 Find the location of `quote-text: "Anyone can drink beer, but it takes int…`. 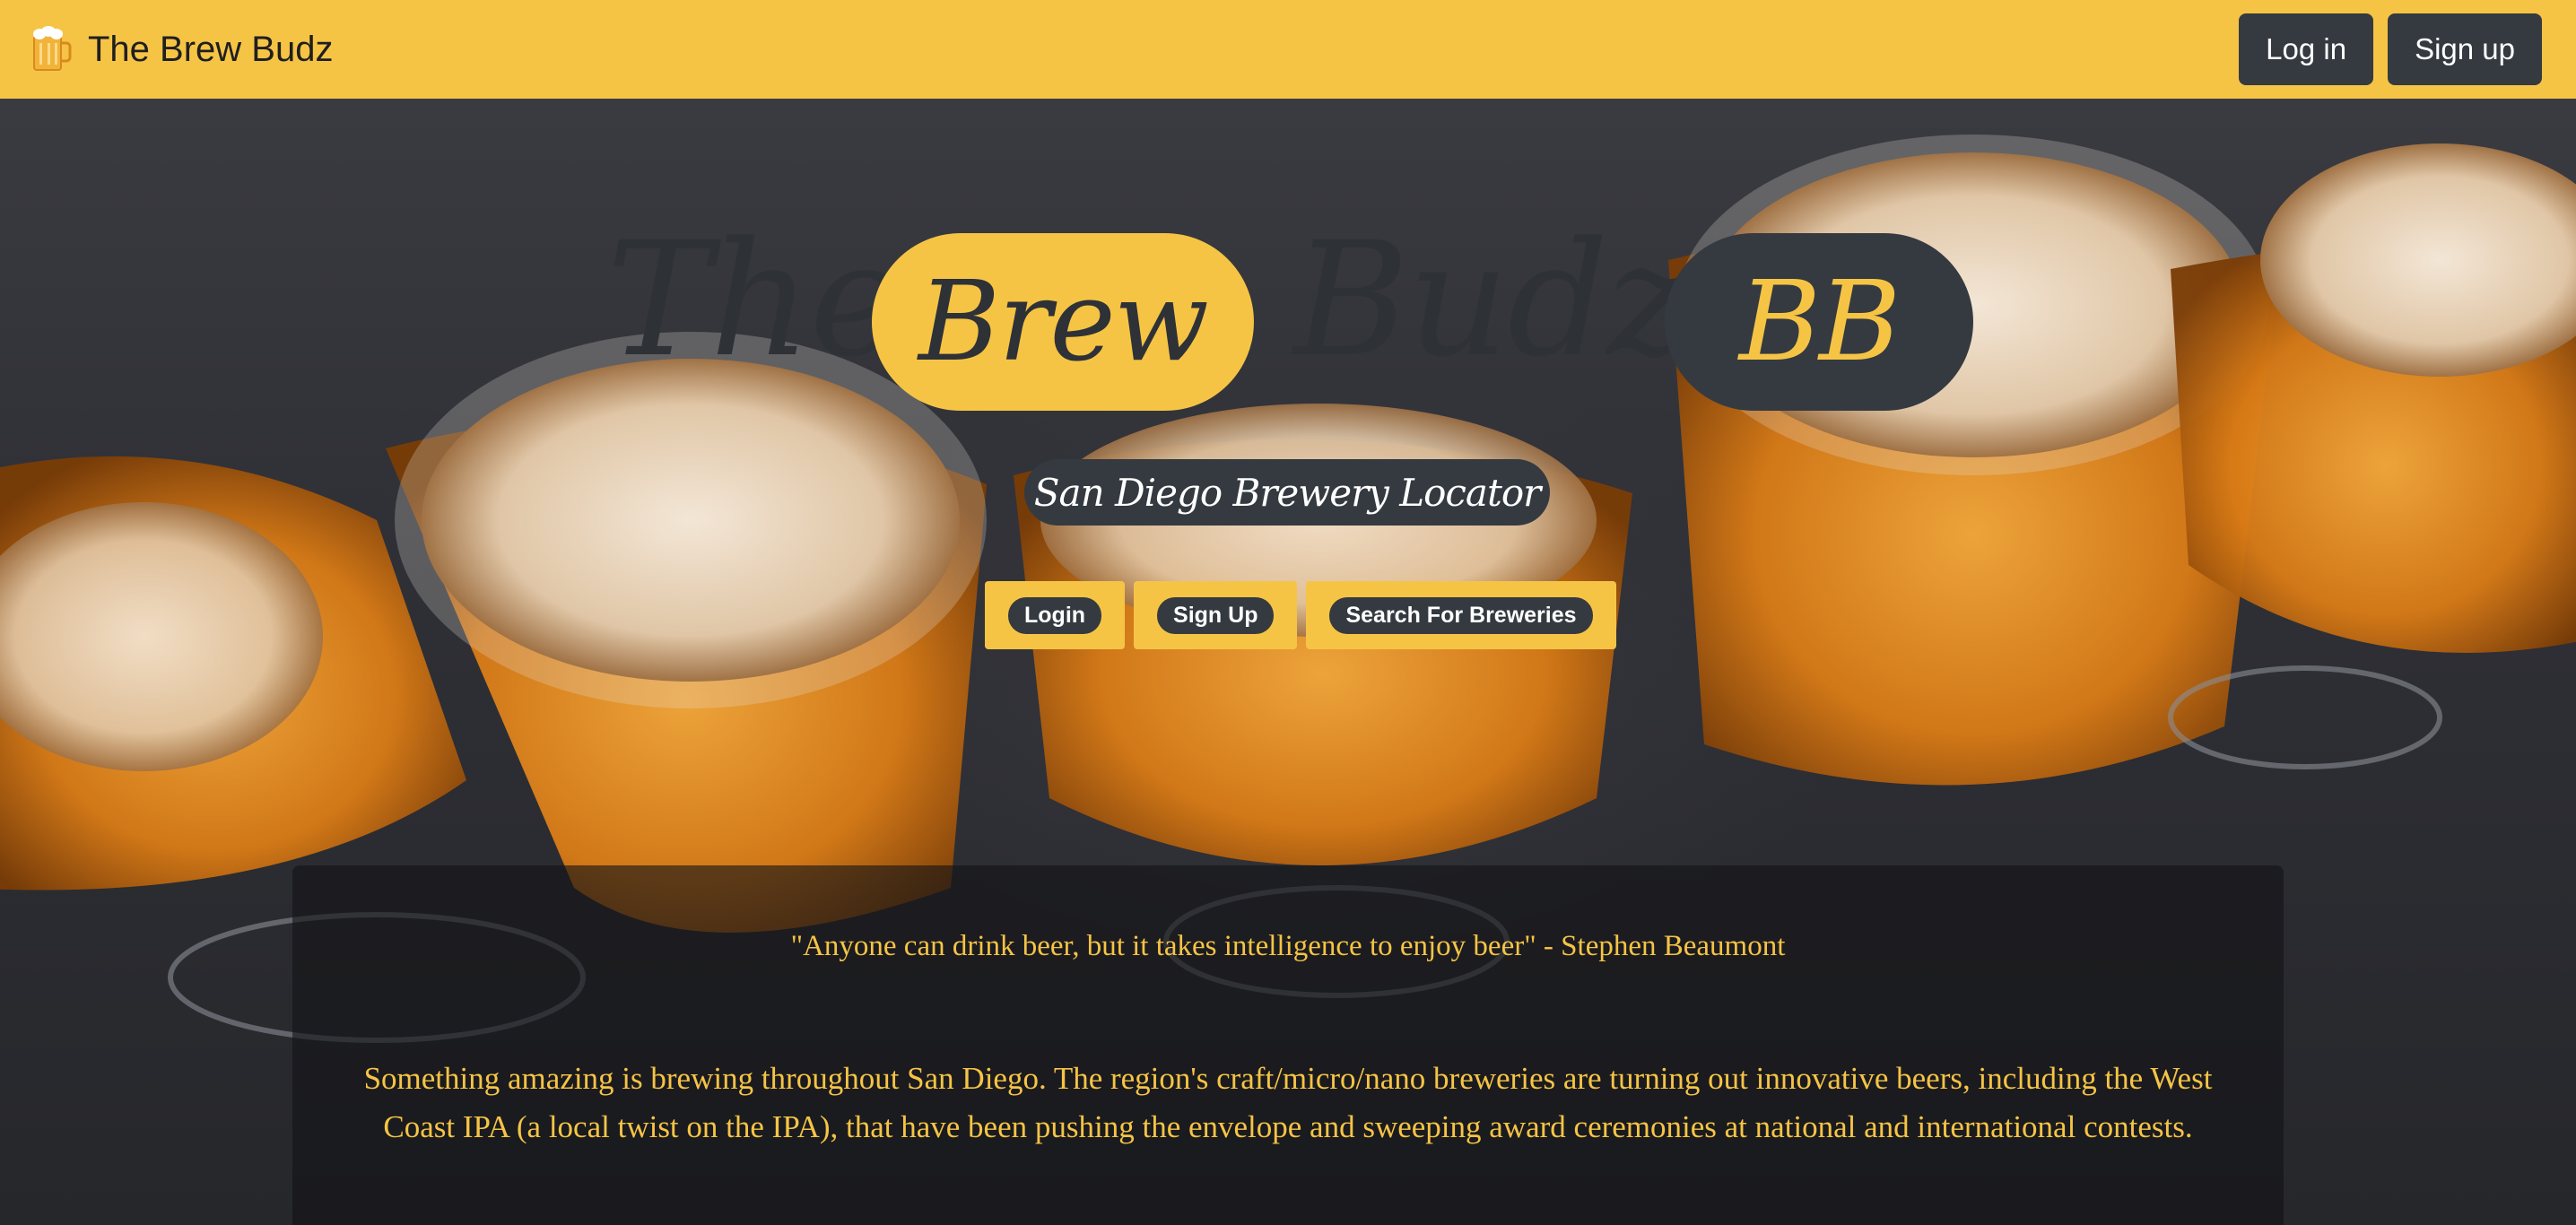

quote-text: "Anyone can drink beer, but it takes int… is located at coordinates (1288, 946).